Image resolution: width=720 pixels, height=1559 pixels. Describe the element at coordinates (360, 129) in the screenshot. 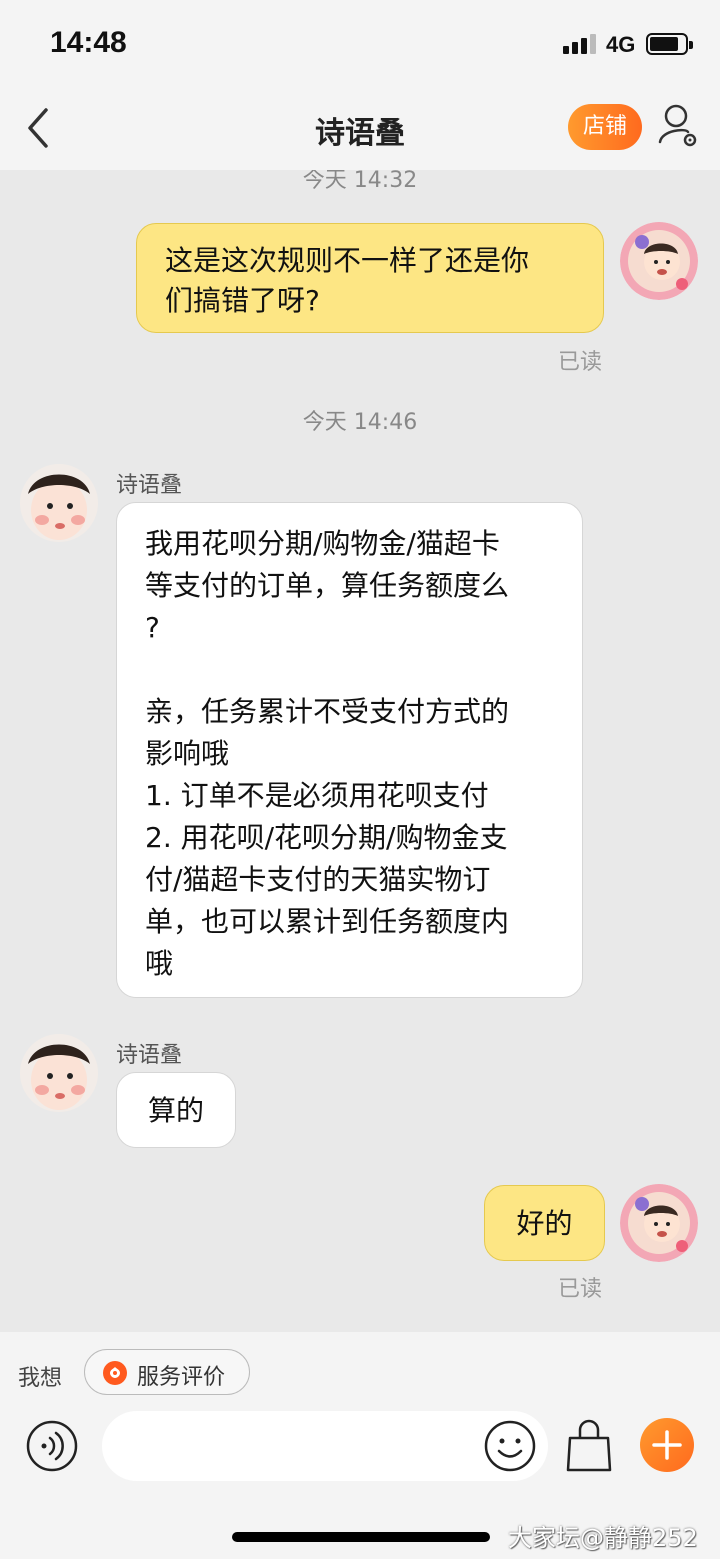

I see `nav-bar: 诗语叠 店铺` at that location.